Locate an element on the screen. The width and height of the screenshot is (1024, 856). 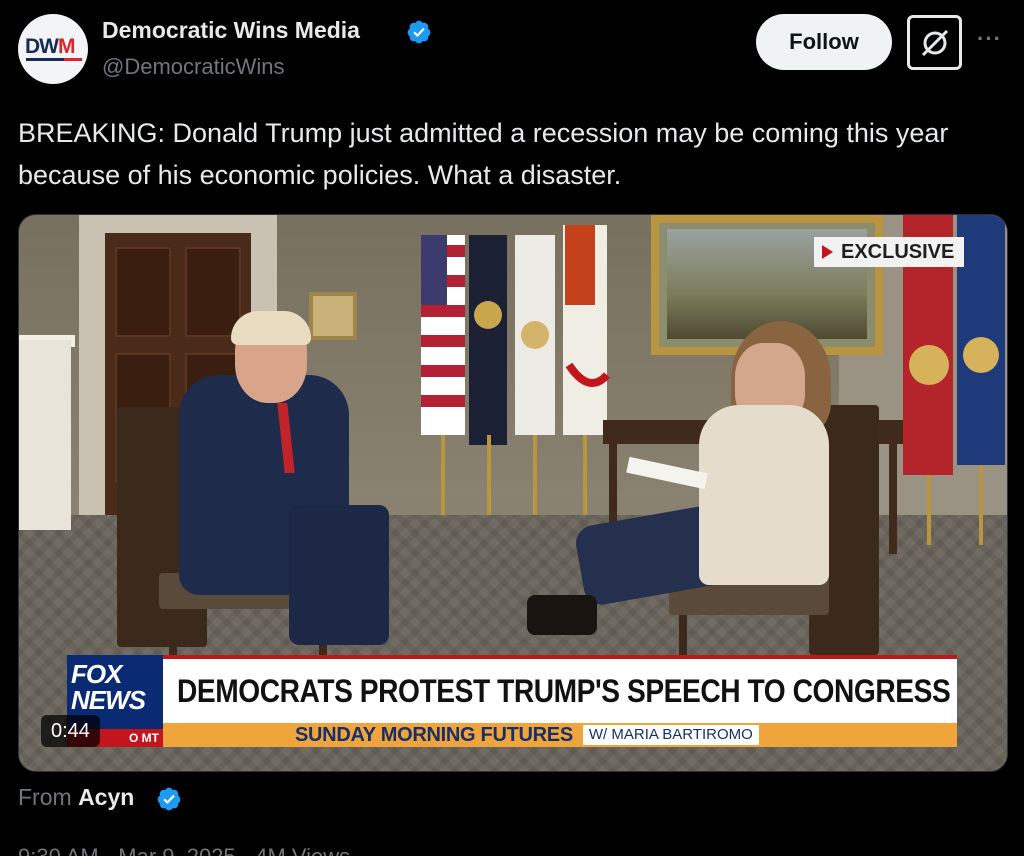
avatar-stripe-red is located at coordinates (73, 59).